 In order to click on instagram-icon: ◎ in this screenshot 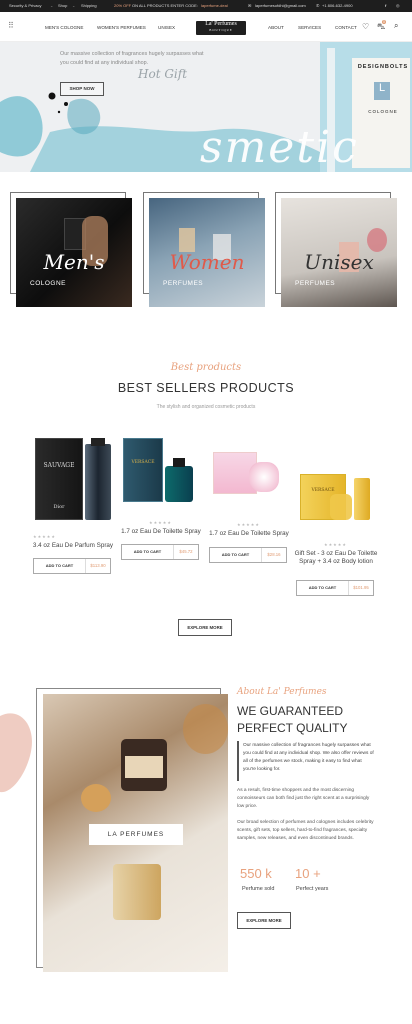, I will do `click(398, 5)`.